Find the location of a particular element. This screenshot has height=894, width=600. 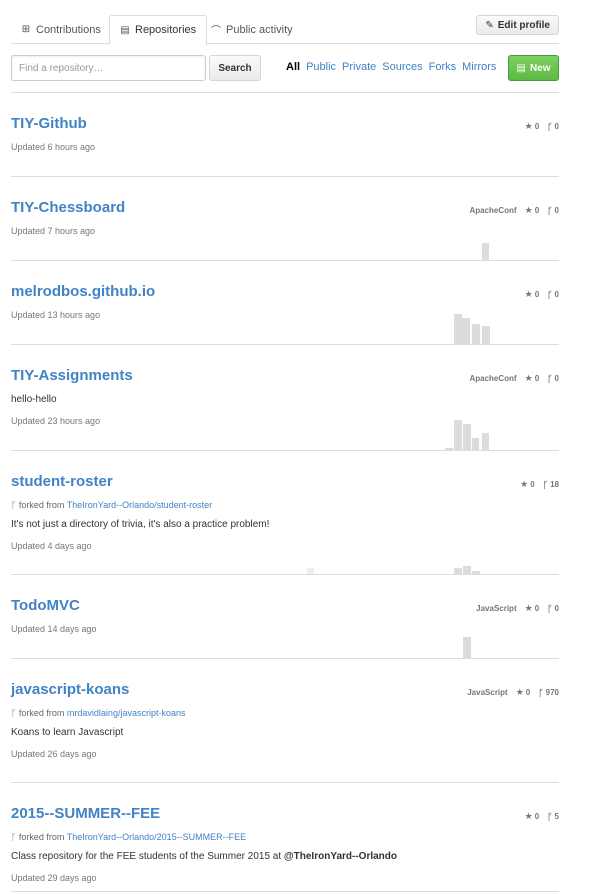

rss-icon: ⌒ is located at coordinates (216, 31).